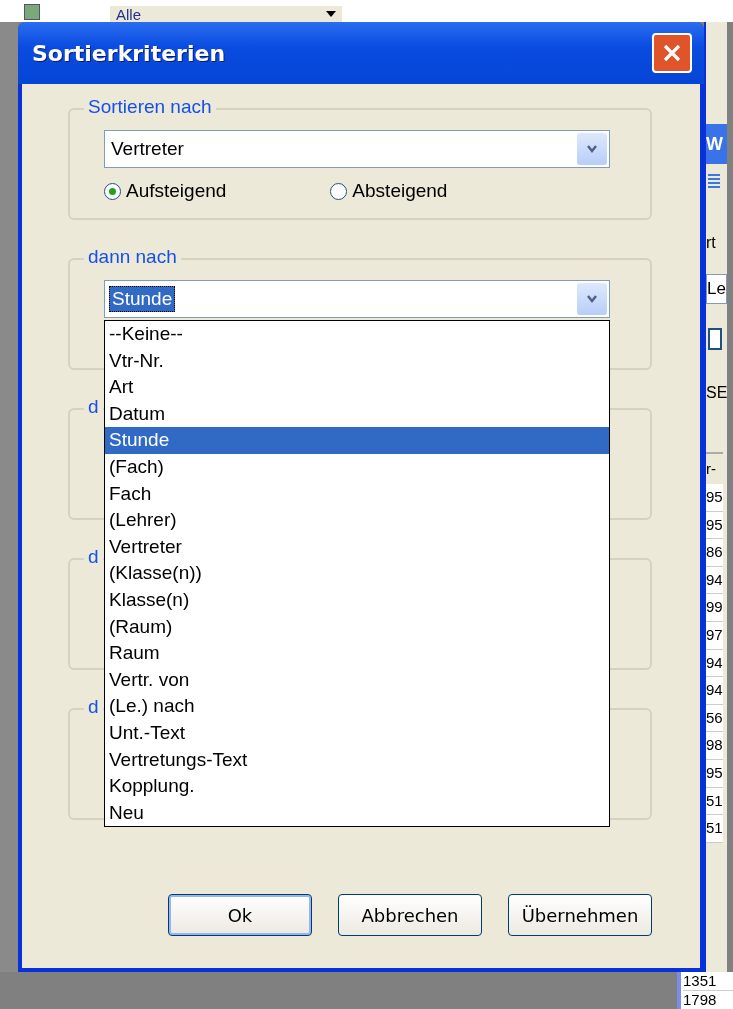 The height and width of the screenshot is (1009, 733). I want to click on text-field: Le, so click(716, 289).